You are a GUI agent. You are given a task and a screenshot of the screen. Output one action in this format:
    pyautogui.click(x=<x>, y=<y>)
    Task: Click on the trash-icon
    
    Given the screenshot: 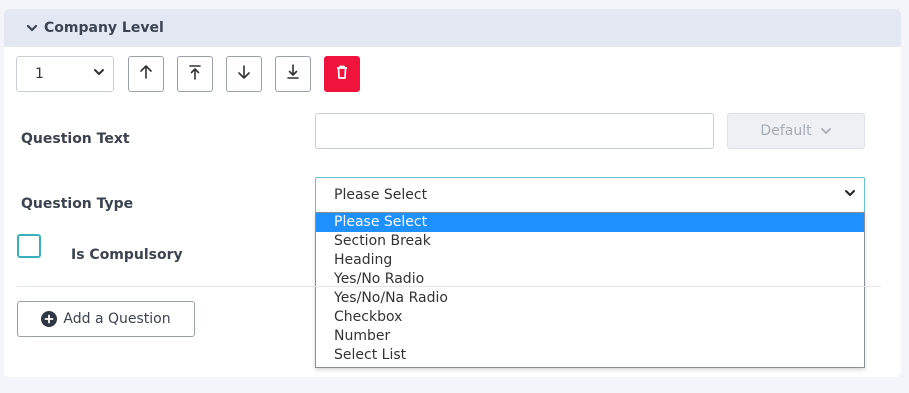 What is the action you would take?
    pyautogui.click(x=342, y=74)
    